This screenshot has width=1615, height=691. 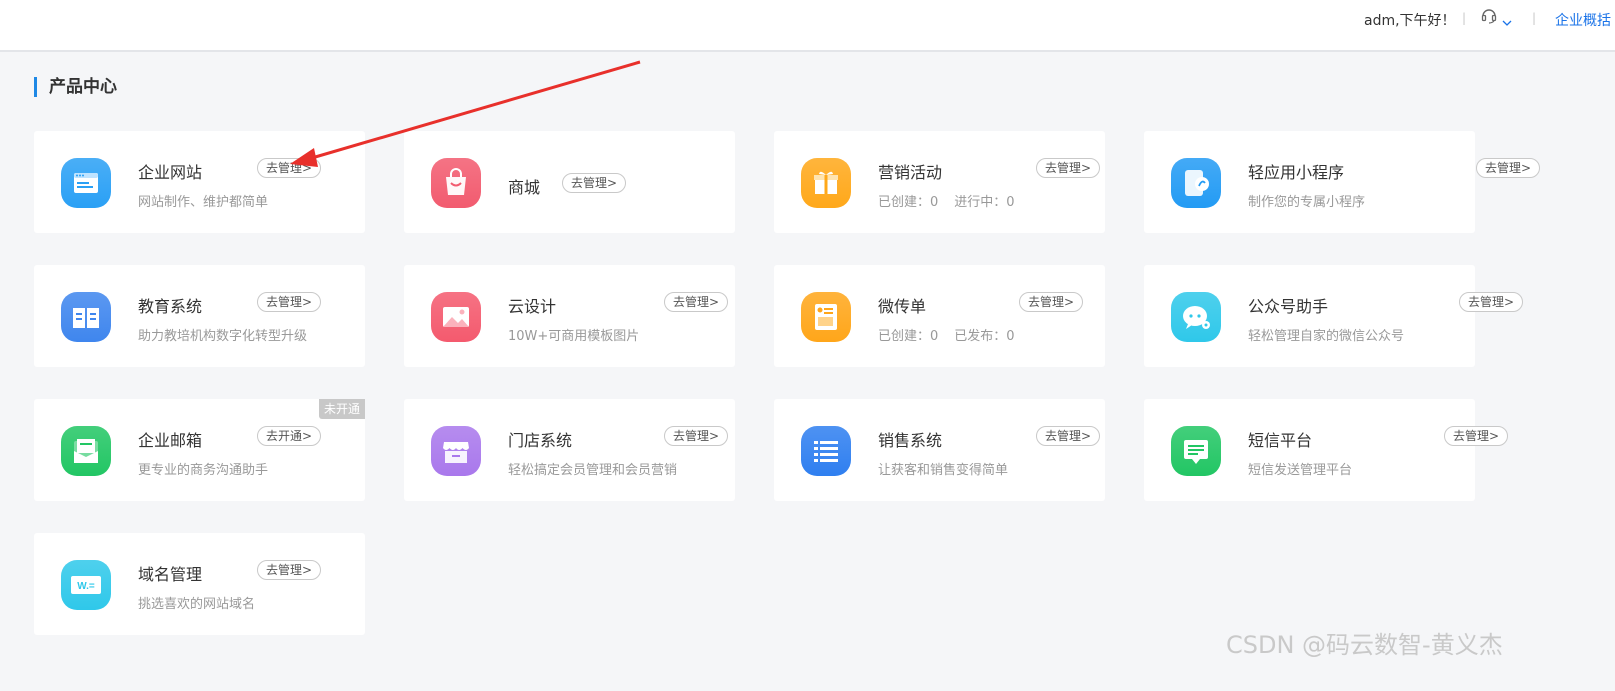 What do you see at coordinates (1288, 306) in the screenshot?
I see `product-name: 公众号助手` at bounding box center [1288, 306].